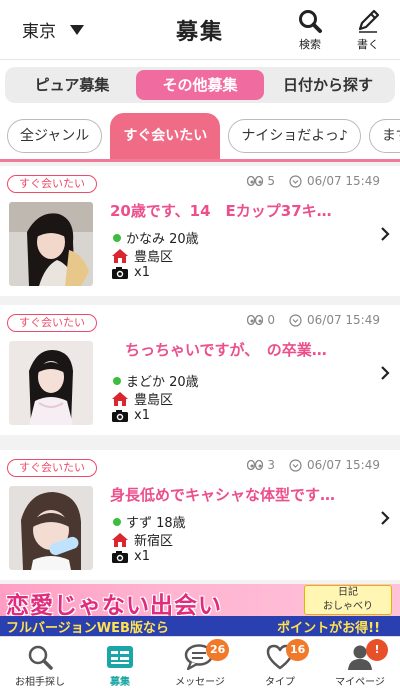 The height and width of the screenshot is (692, 400). What do you see at coordinates (310, 21) in the screenshot?
I see `search-icon` at bounding box center [310, 21].